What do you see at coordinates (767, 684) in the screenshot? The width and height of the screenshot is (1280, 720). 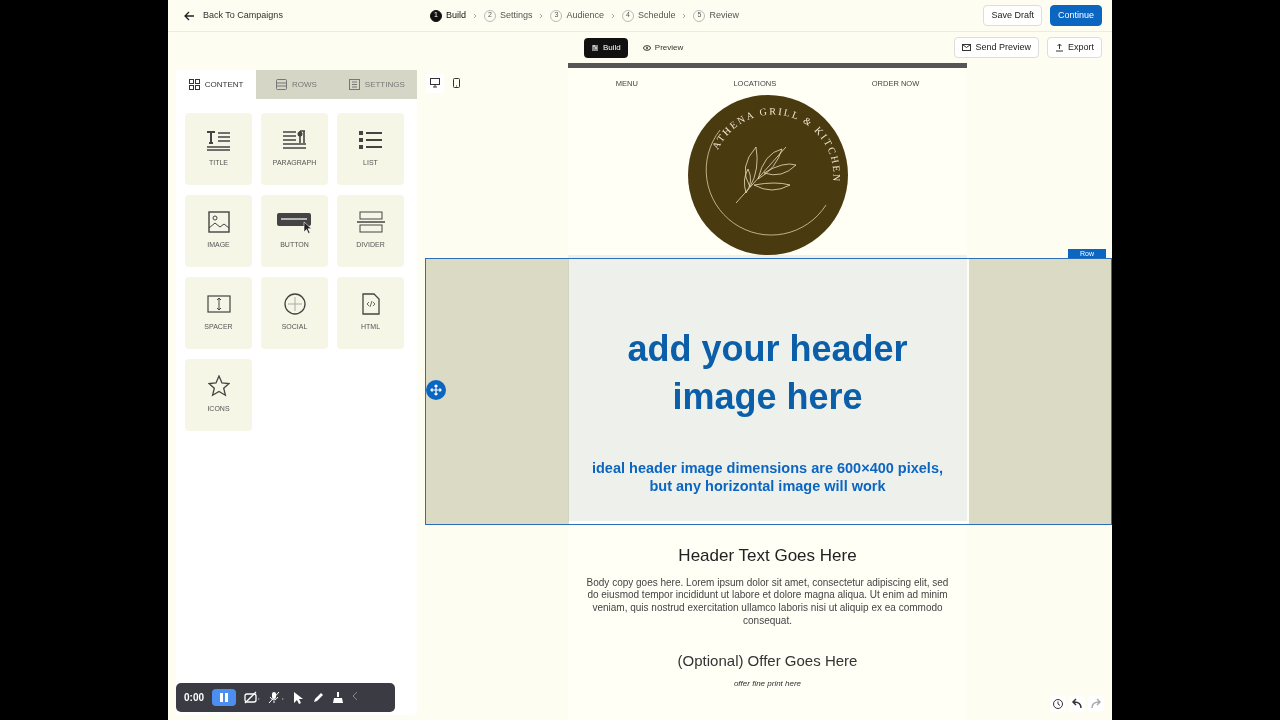 I see `fine-print-text: offer fine print here` at bounding box center [767, 684].